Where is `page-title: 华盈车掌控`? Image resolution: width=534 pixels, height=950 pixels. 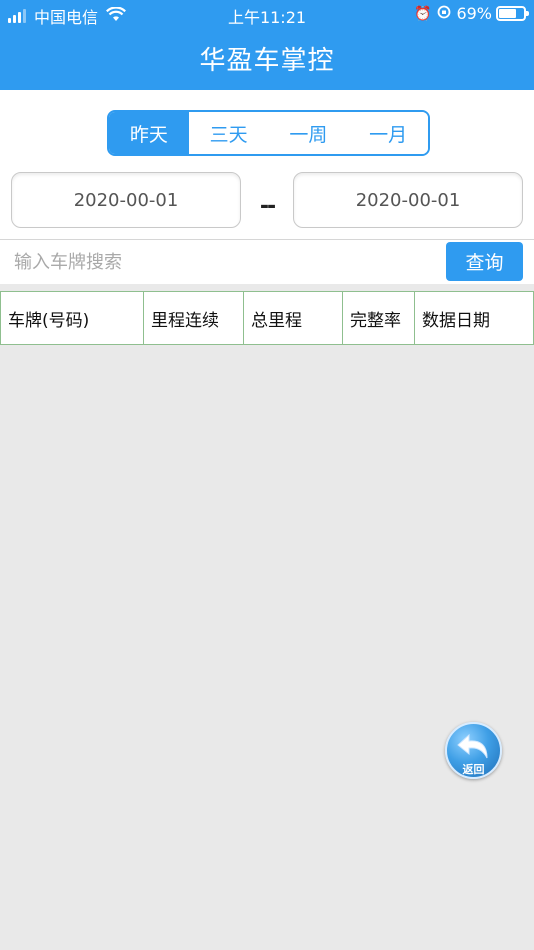
page-title: 华盈车掌控 is located at coordinates (267, 61).